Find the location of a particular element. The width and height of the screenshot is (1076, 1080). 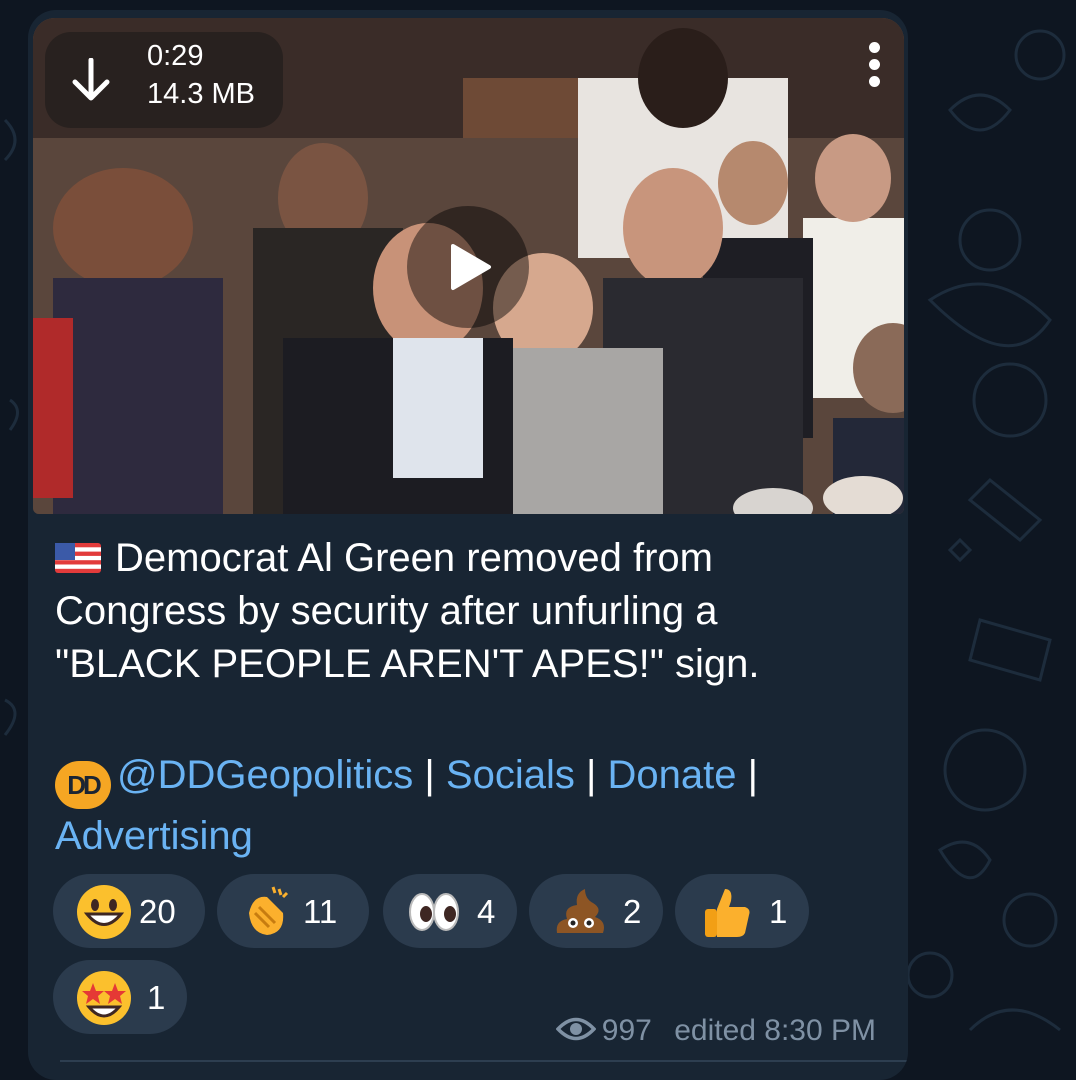

reaction-count: 4 is located at coordinates (486, 911).